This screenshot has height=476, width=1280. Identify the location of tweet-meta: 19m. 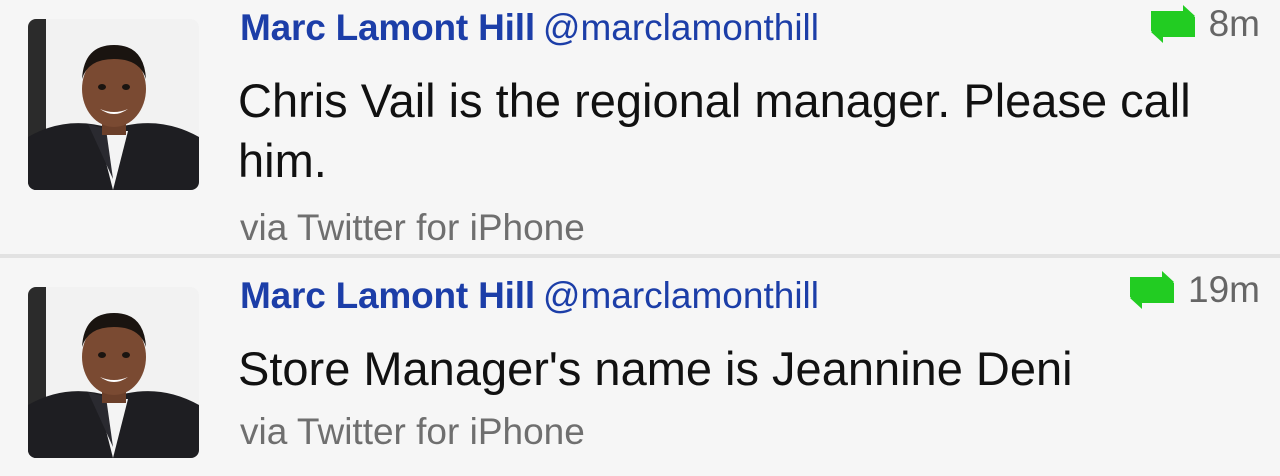
(1193, 290).